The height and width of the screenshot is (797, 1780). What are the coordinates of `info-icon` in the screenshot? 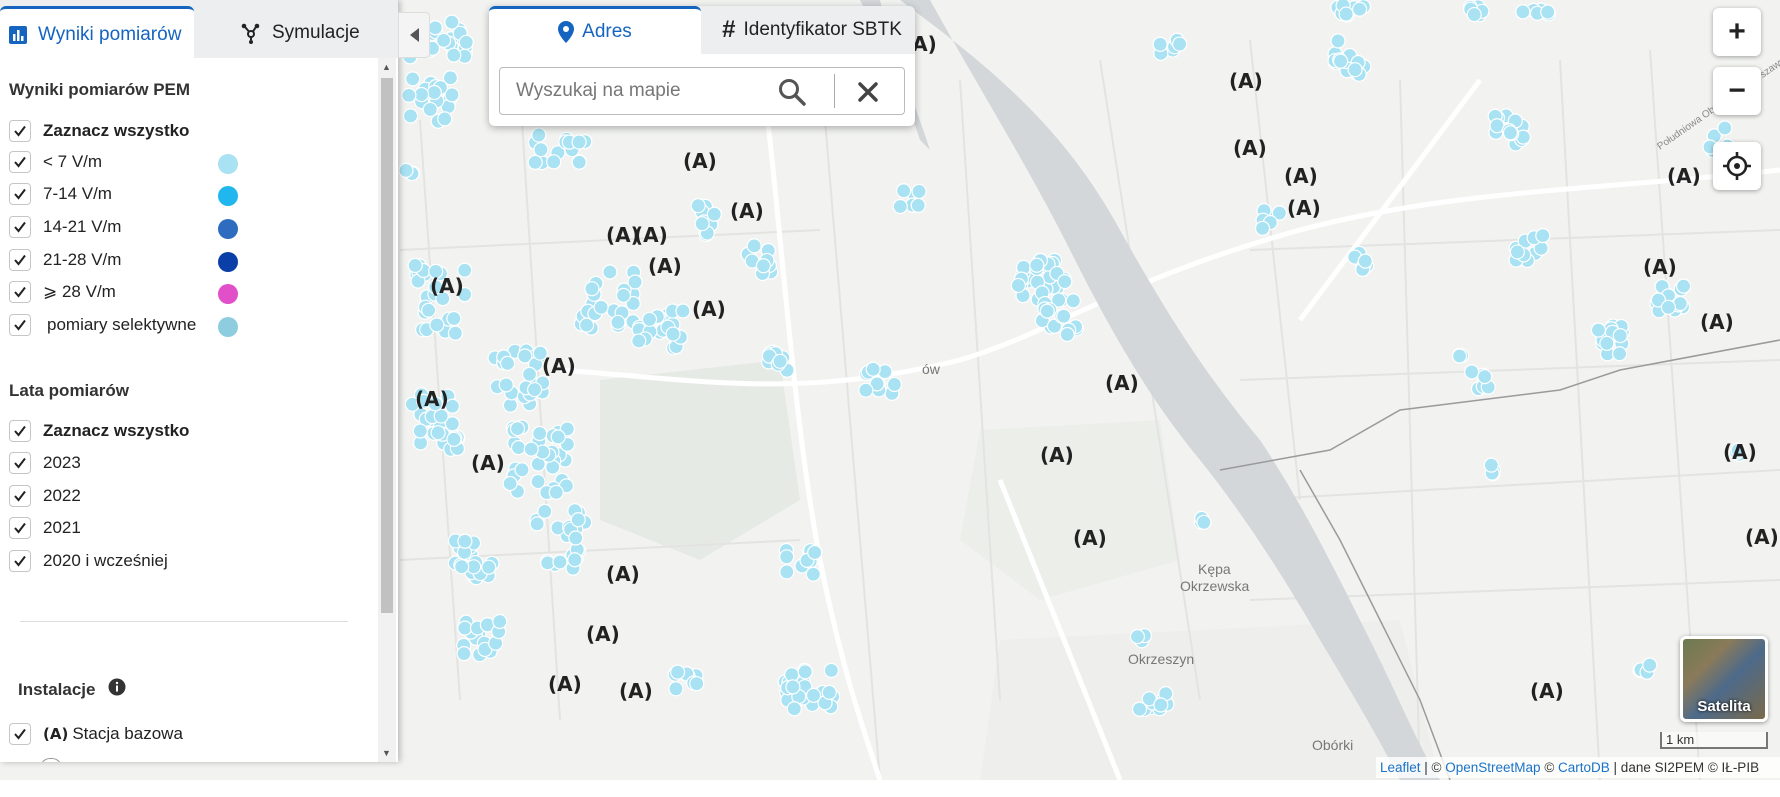 It's located at (117, 689).